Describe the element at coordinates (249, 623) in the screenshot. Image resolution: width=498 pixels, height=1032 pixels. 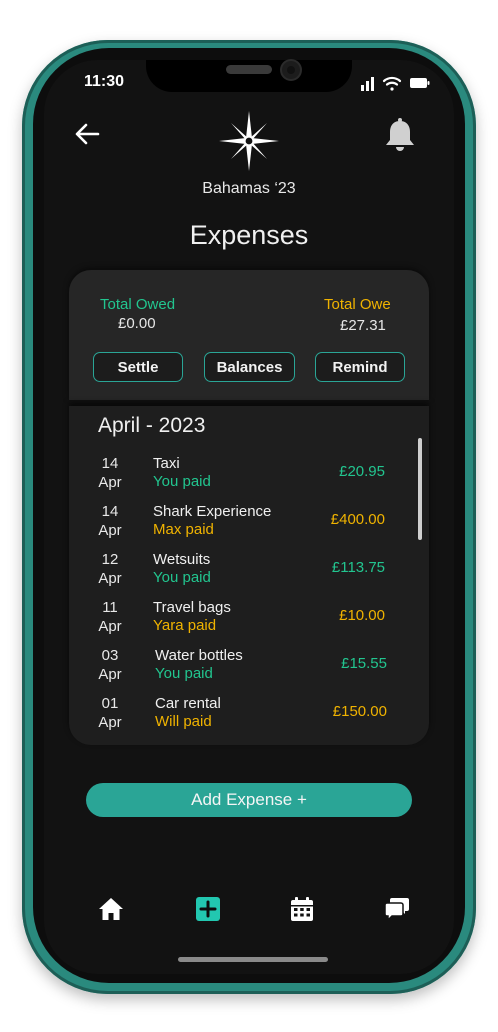
I see `expense-row: 11 Apr Travel bags Yara paid £10.00` at that location.